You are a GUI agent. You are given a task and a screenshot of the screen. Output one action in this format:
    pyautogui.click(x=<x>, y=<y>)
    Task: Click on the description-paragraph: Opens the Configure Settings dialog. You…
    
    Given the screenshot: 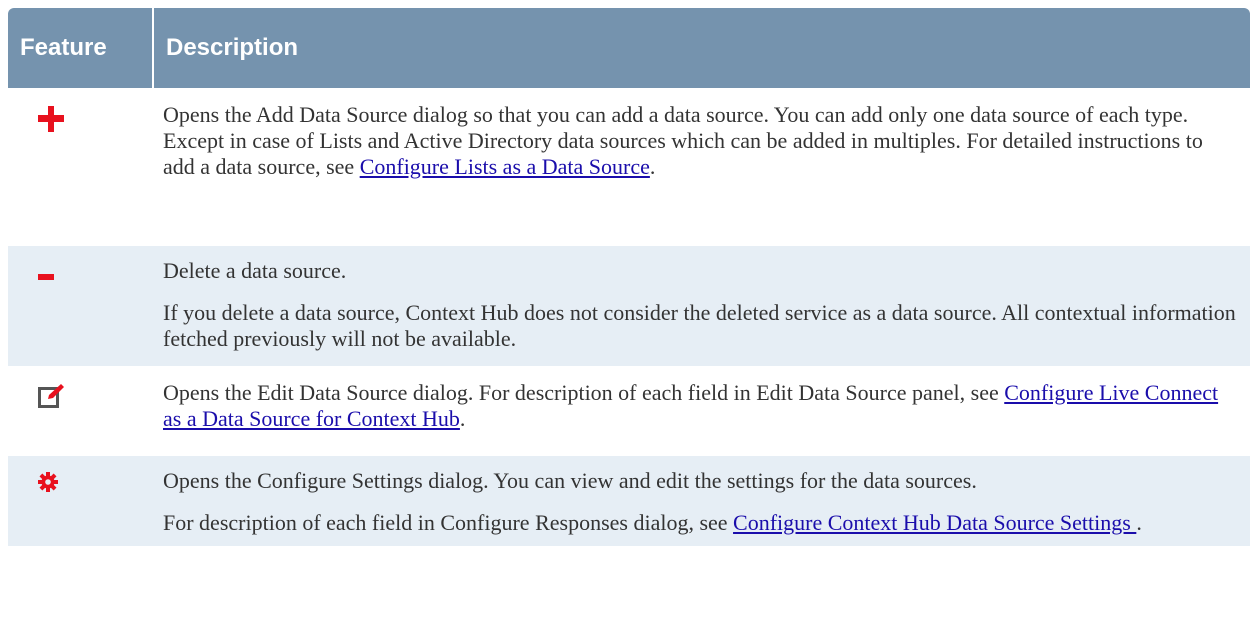 What is the action you would take?
    pyautogui.click(x=570, y=480)
    